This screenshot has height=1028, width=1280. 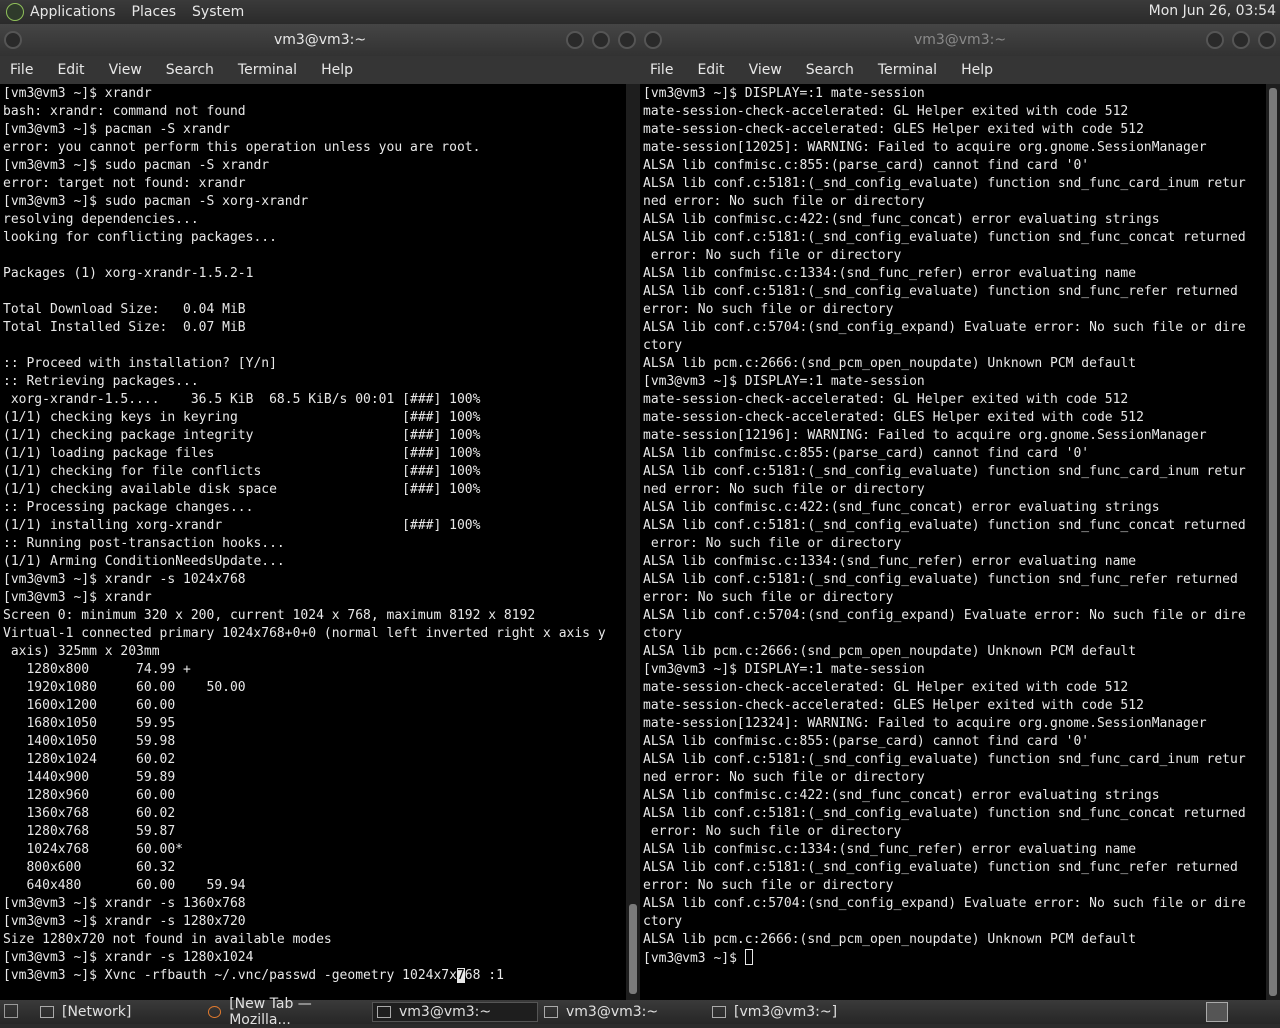 I want to click on right-window-titlebar: vm3@vm3:~, so click(x=960, y=40).